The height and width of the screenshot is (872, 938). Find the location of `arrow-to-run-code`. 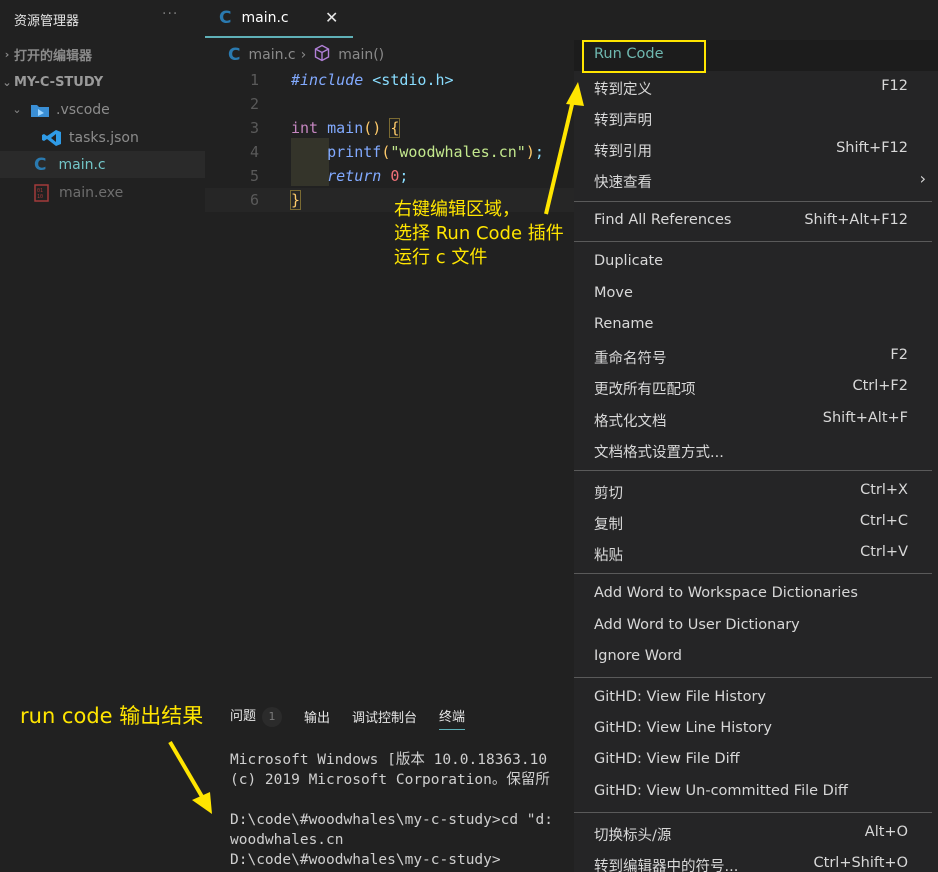

arrow-to-run-code is located at coordinates (564, 148).